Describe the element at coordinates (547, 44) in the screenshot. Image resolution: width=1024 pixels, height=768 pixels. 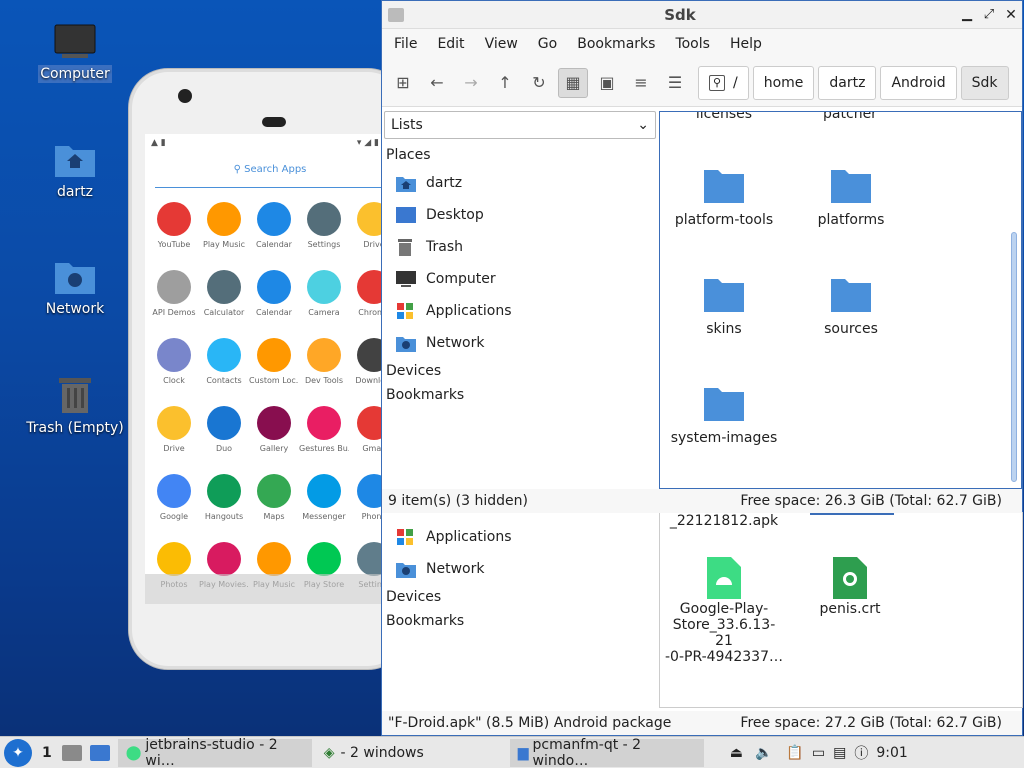
I see `menu-go: Go` at that location.